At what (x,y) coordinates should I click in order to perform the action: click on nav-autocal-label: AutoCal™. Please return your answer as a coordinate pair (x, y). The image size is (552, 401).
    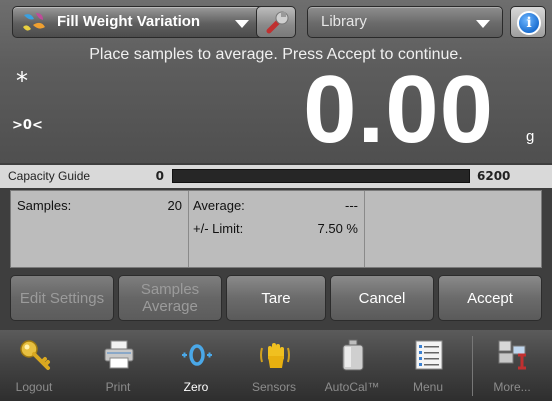
    Looking at the image, I should click on (352, 387).